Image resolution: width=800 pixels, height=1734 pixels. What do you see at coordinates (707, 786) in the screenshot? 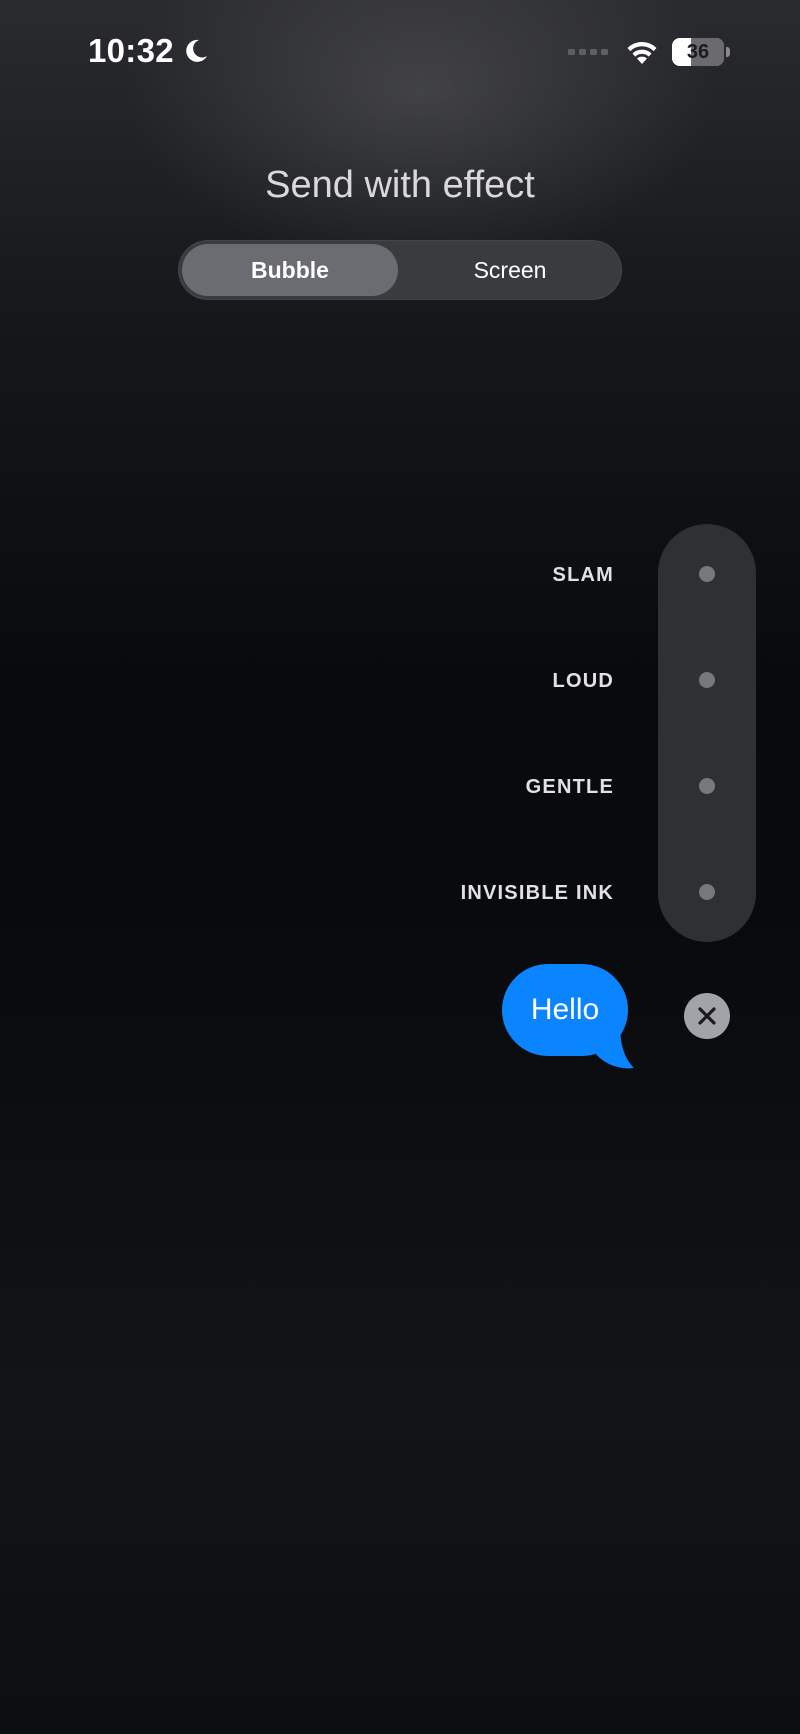
I see `effect-option-gentle` at bounding box center [707, 786].